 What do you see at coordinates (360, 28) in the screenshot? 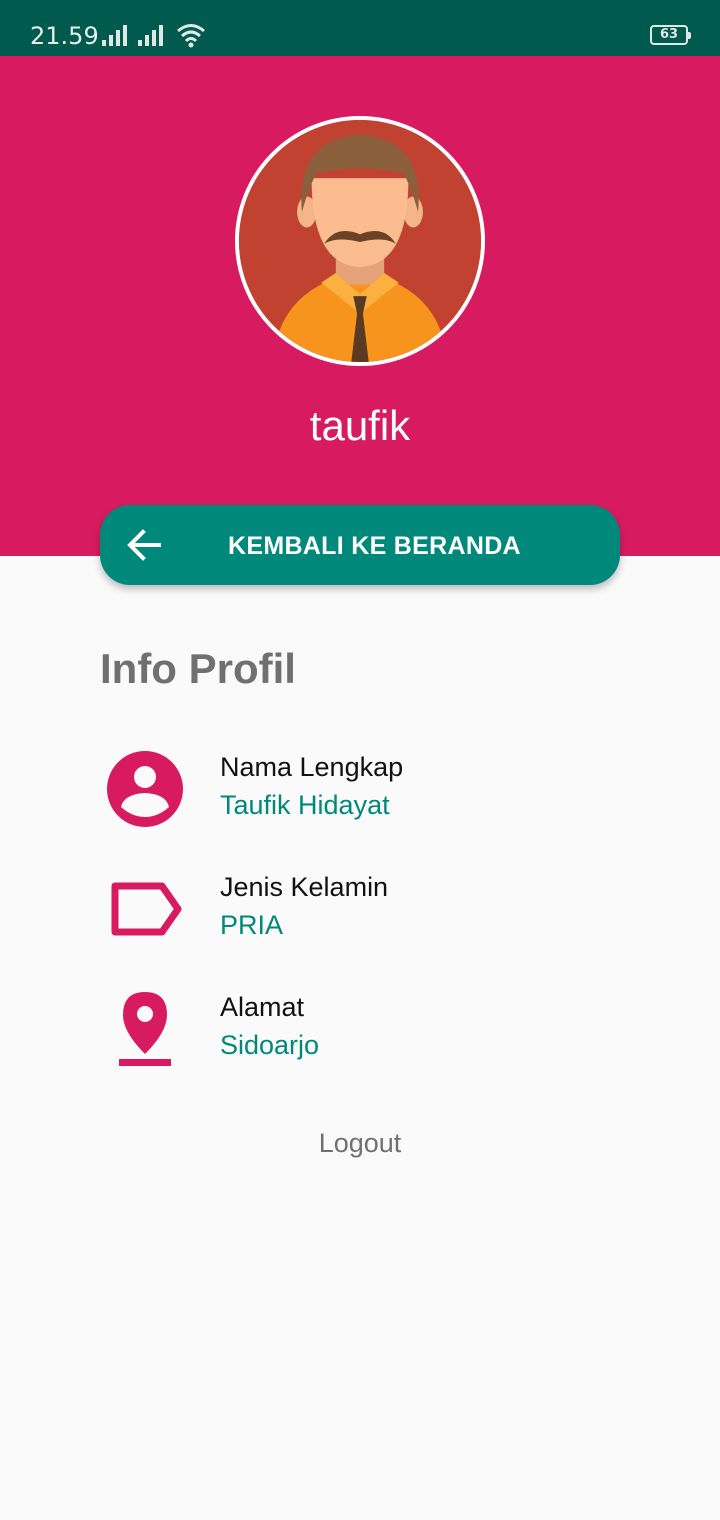
I see `status-bar: 21.59 63` at bounding box center [360, 28].